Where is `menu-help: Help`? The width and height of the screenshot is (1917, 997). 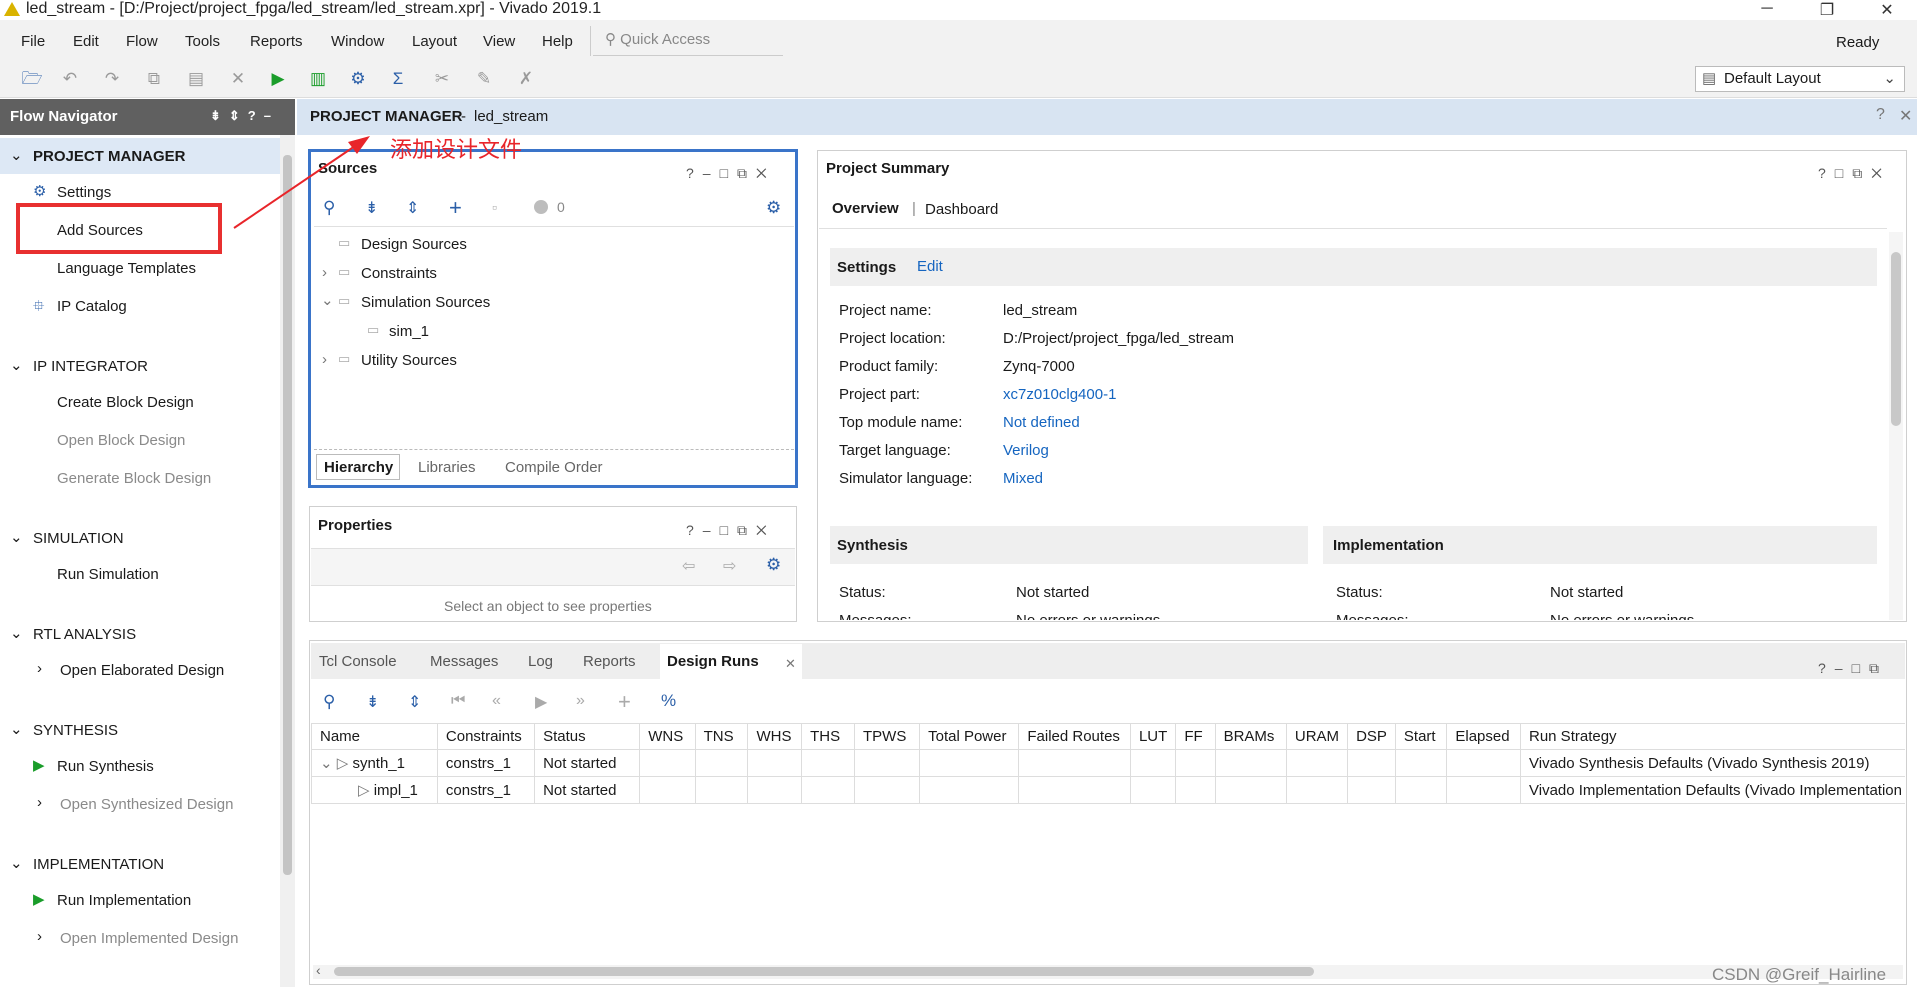 menu-help: Help is located at coordinates (557, 41).